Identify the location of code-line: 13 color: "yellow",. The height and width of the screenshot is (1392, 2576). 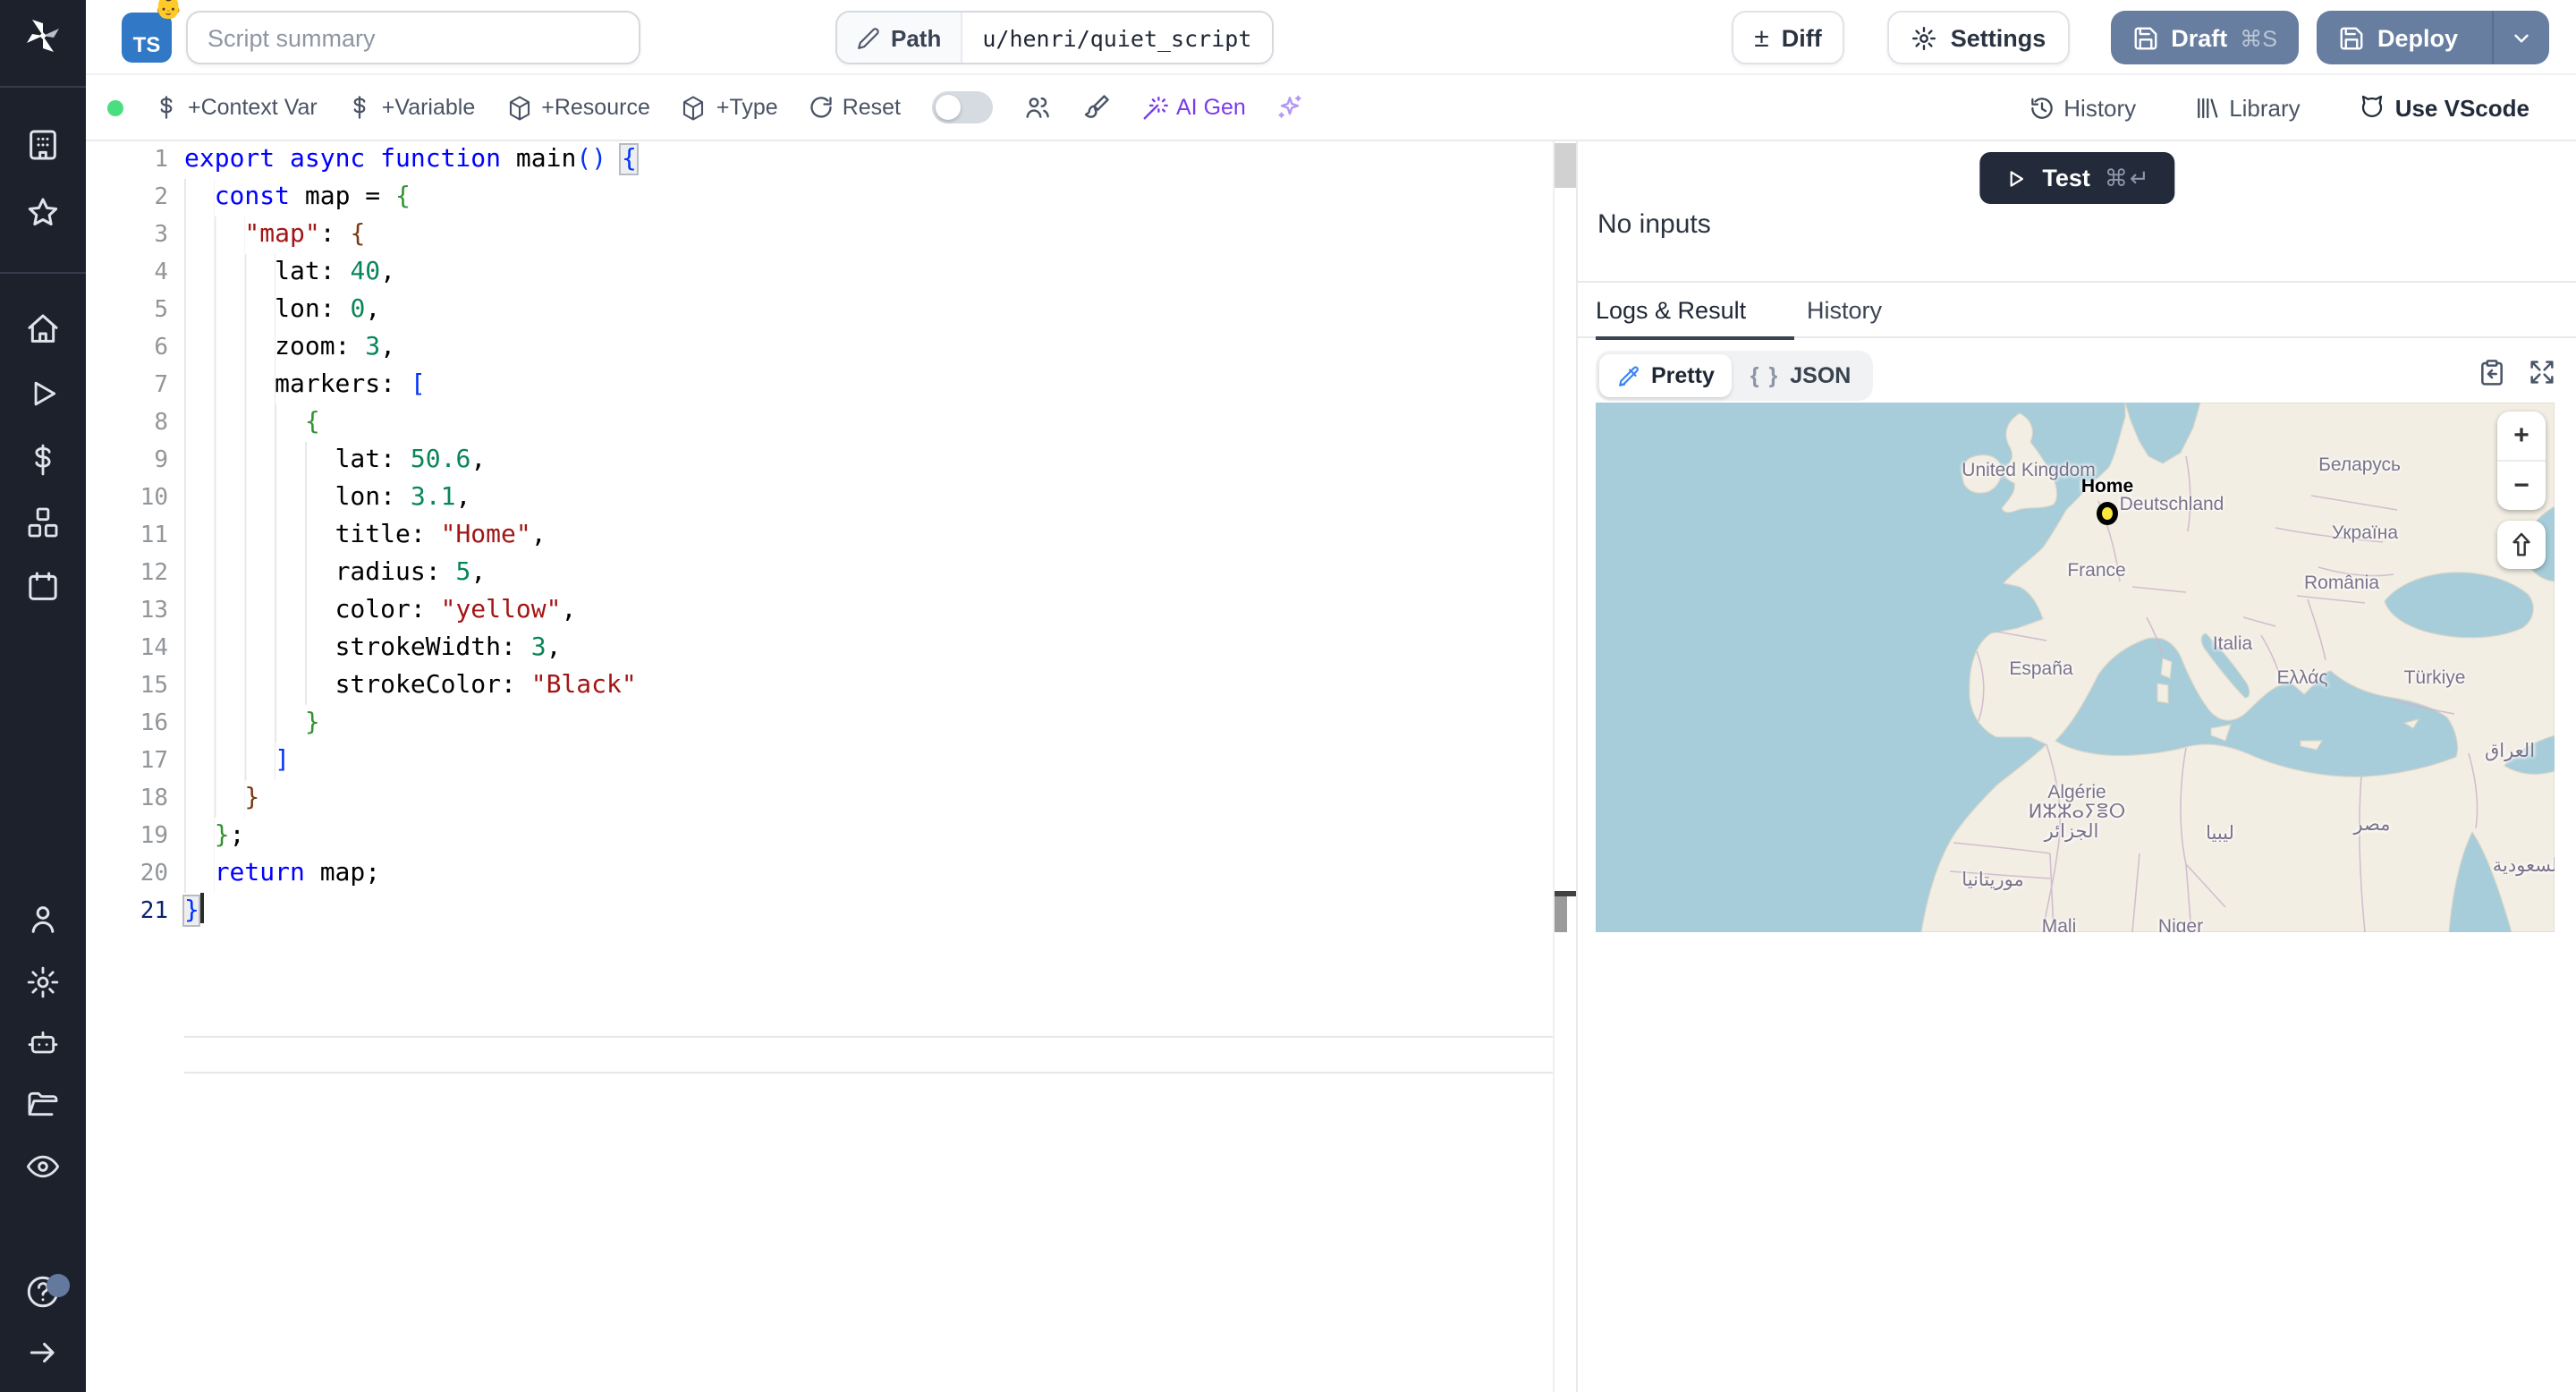
(831, 611).